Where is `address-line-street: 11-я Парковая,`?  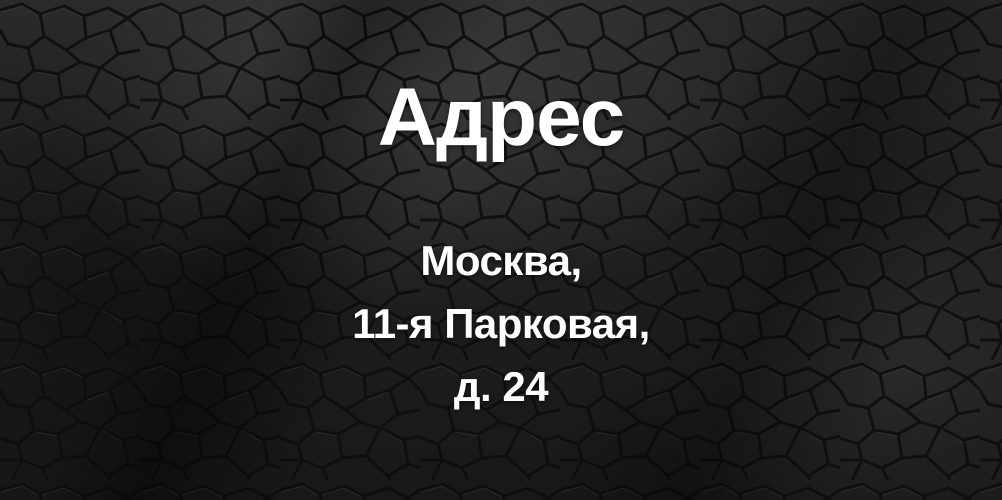
address-line-street: 11-я Парковая, is located at coordinates (501, 323).